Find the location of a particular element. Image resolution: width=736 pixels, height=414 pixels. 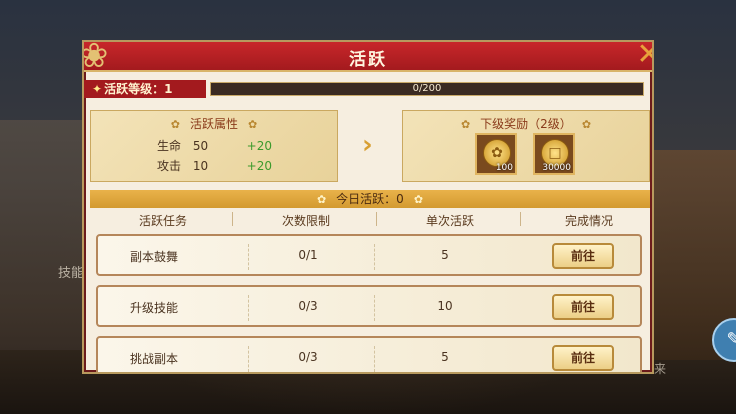

level-label-text: 活跃等级：1 is located at coordinates (138, 89).